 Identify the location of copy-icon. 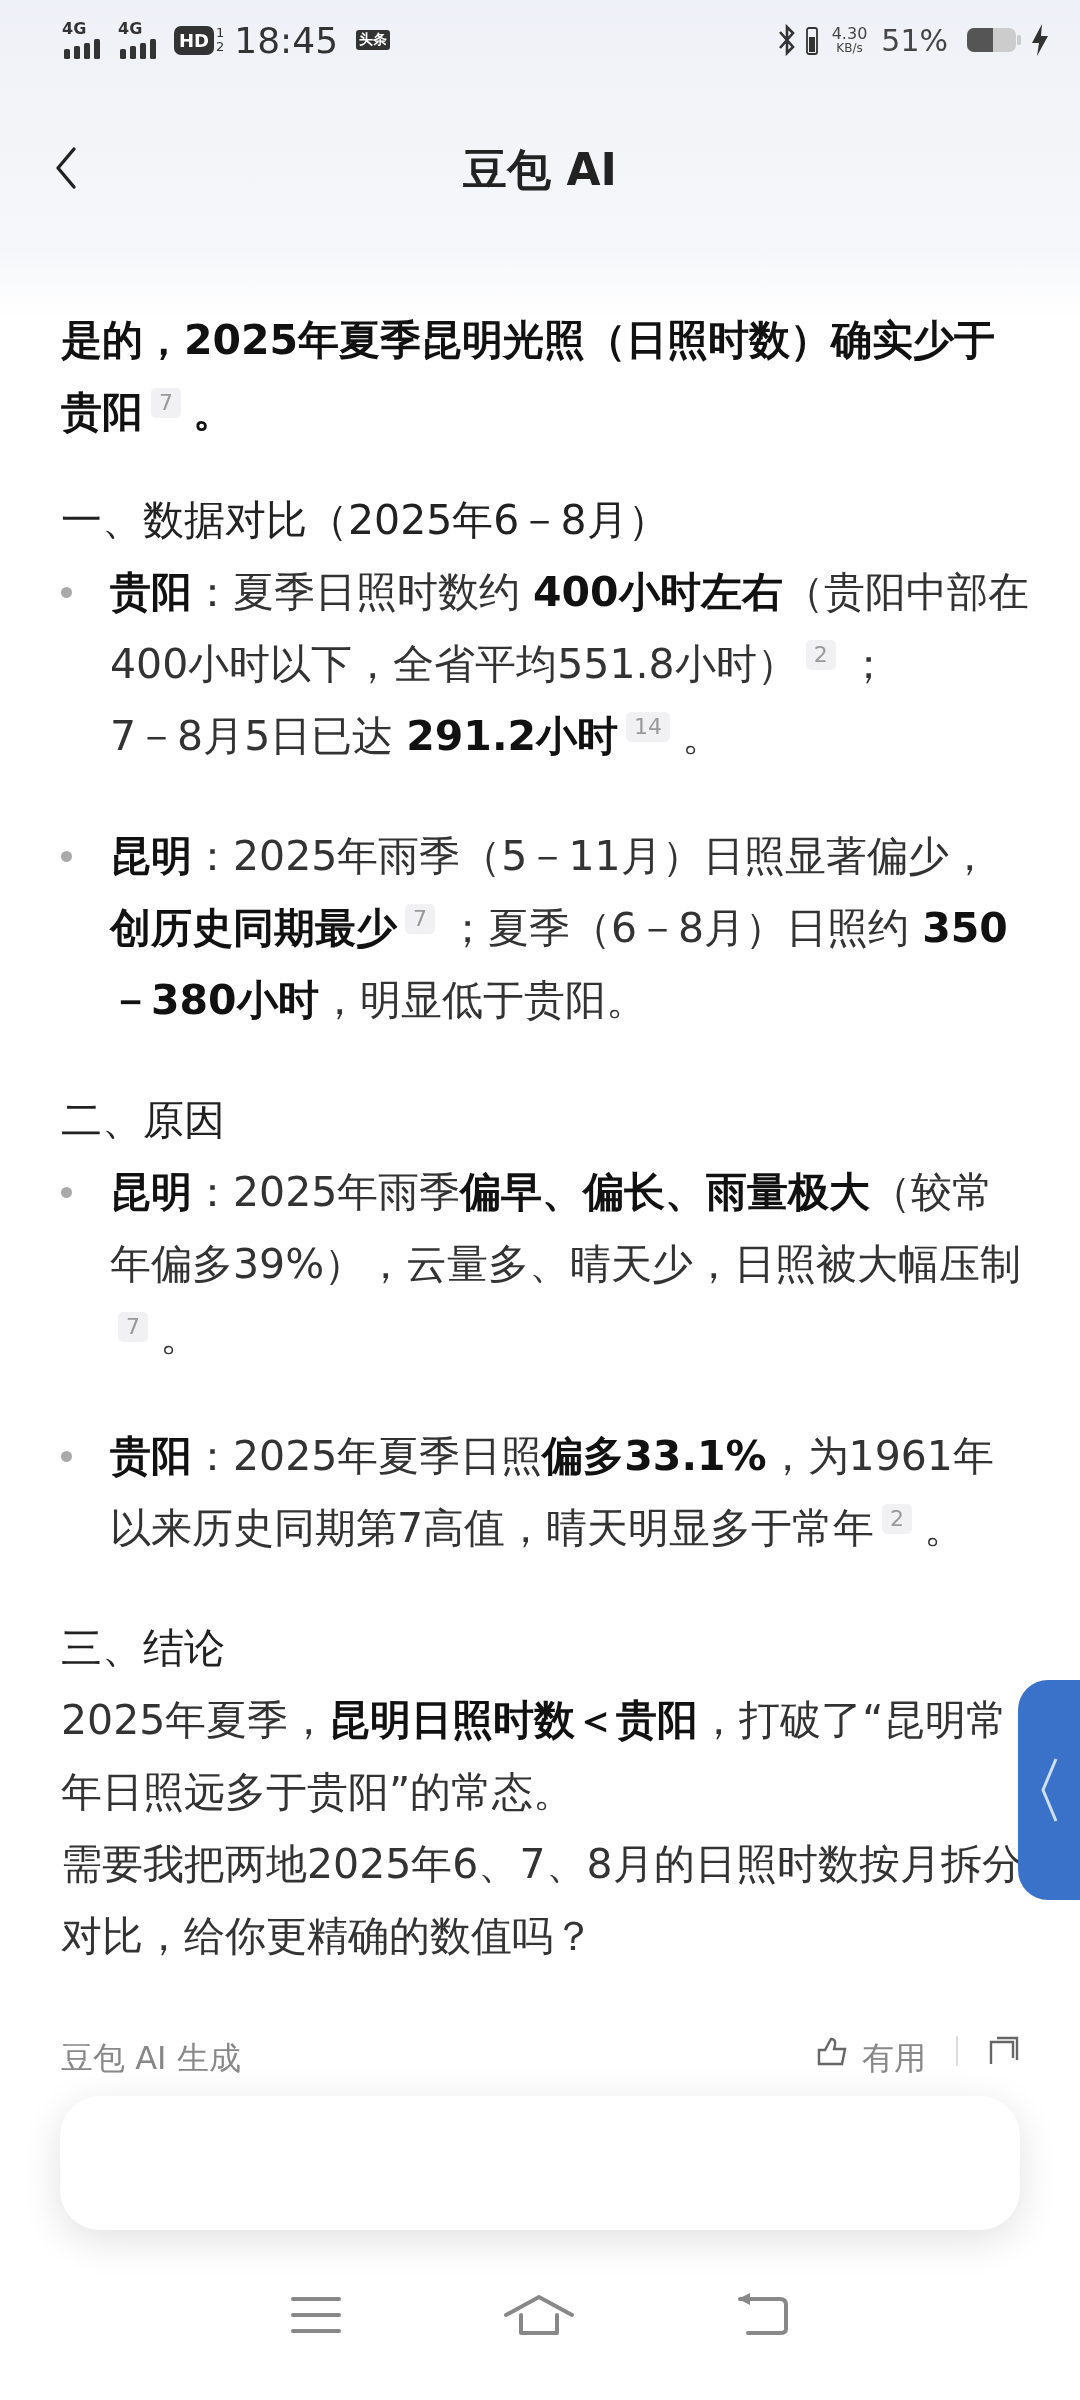
(1004, 2051).